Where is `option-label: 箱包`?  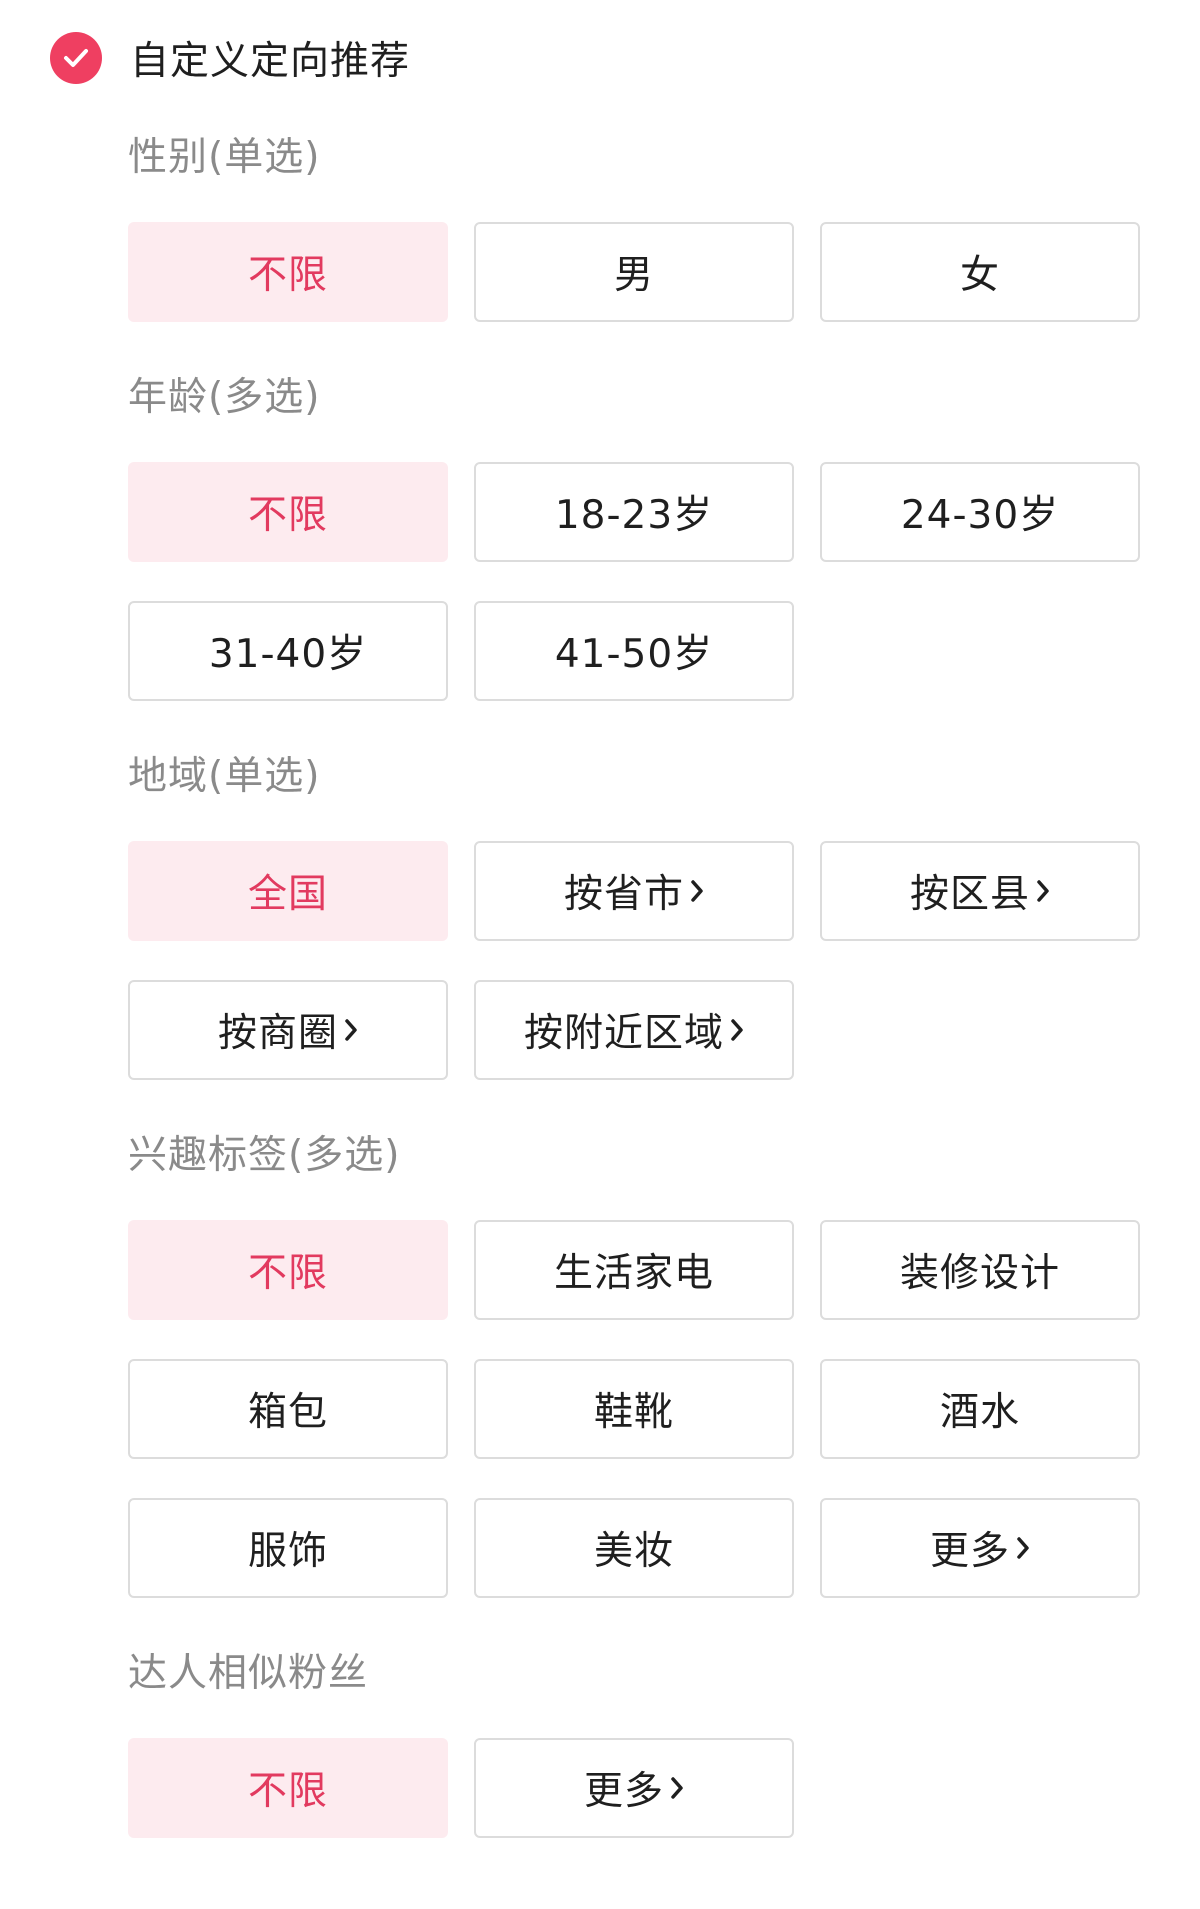 option-label: 箱包 is located at coordinates (287, 1412).